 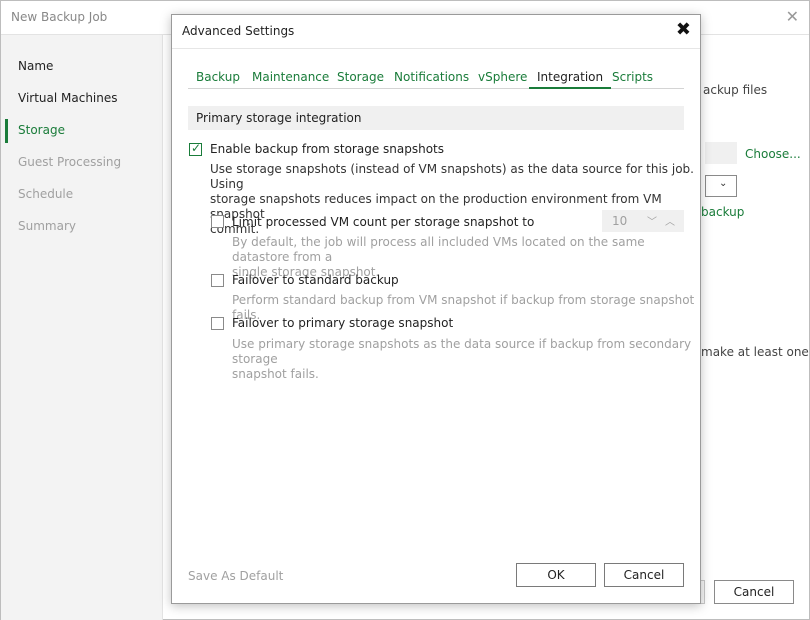 I want to click on dialog-title: Advanced Settings, so click(x=238, y=31).